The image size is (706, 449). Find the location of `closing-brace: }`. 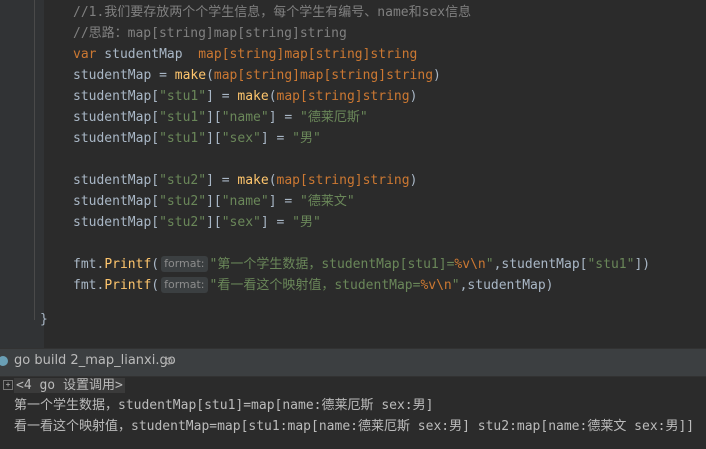

closing-brace: } is located at coordinates (44, 319).